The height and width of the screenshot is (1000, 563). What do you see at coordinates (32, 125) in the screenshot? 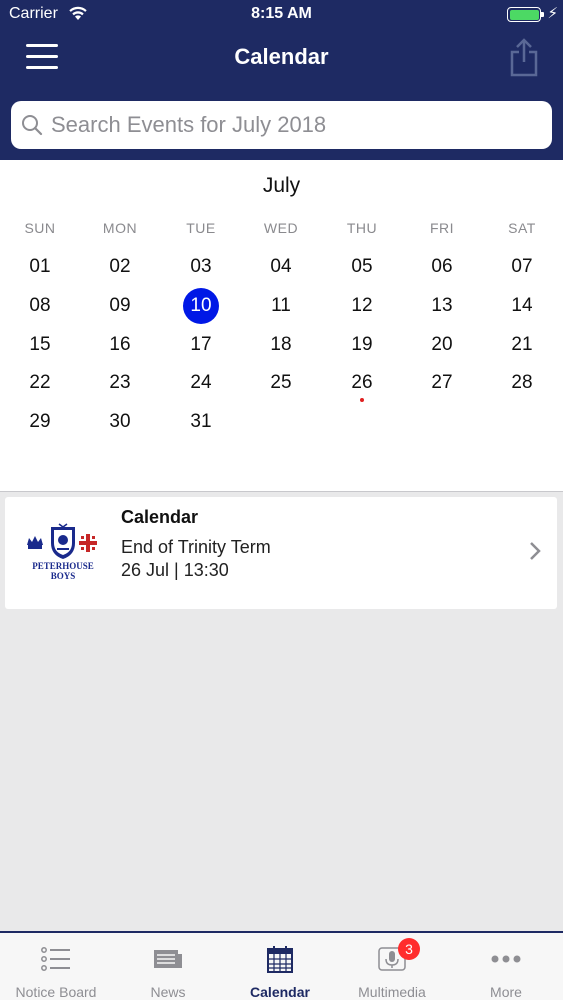
I see `search-icon` at bounding box center [32, 125].